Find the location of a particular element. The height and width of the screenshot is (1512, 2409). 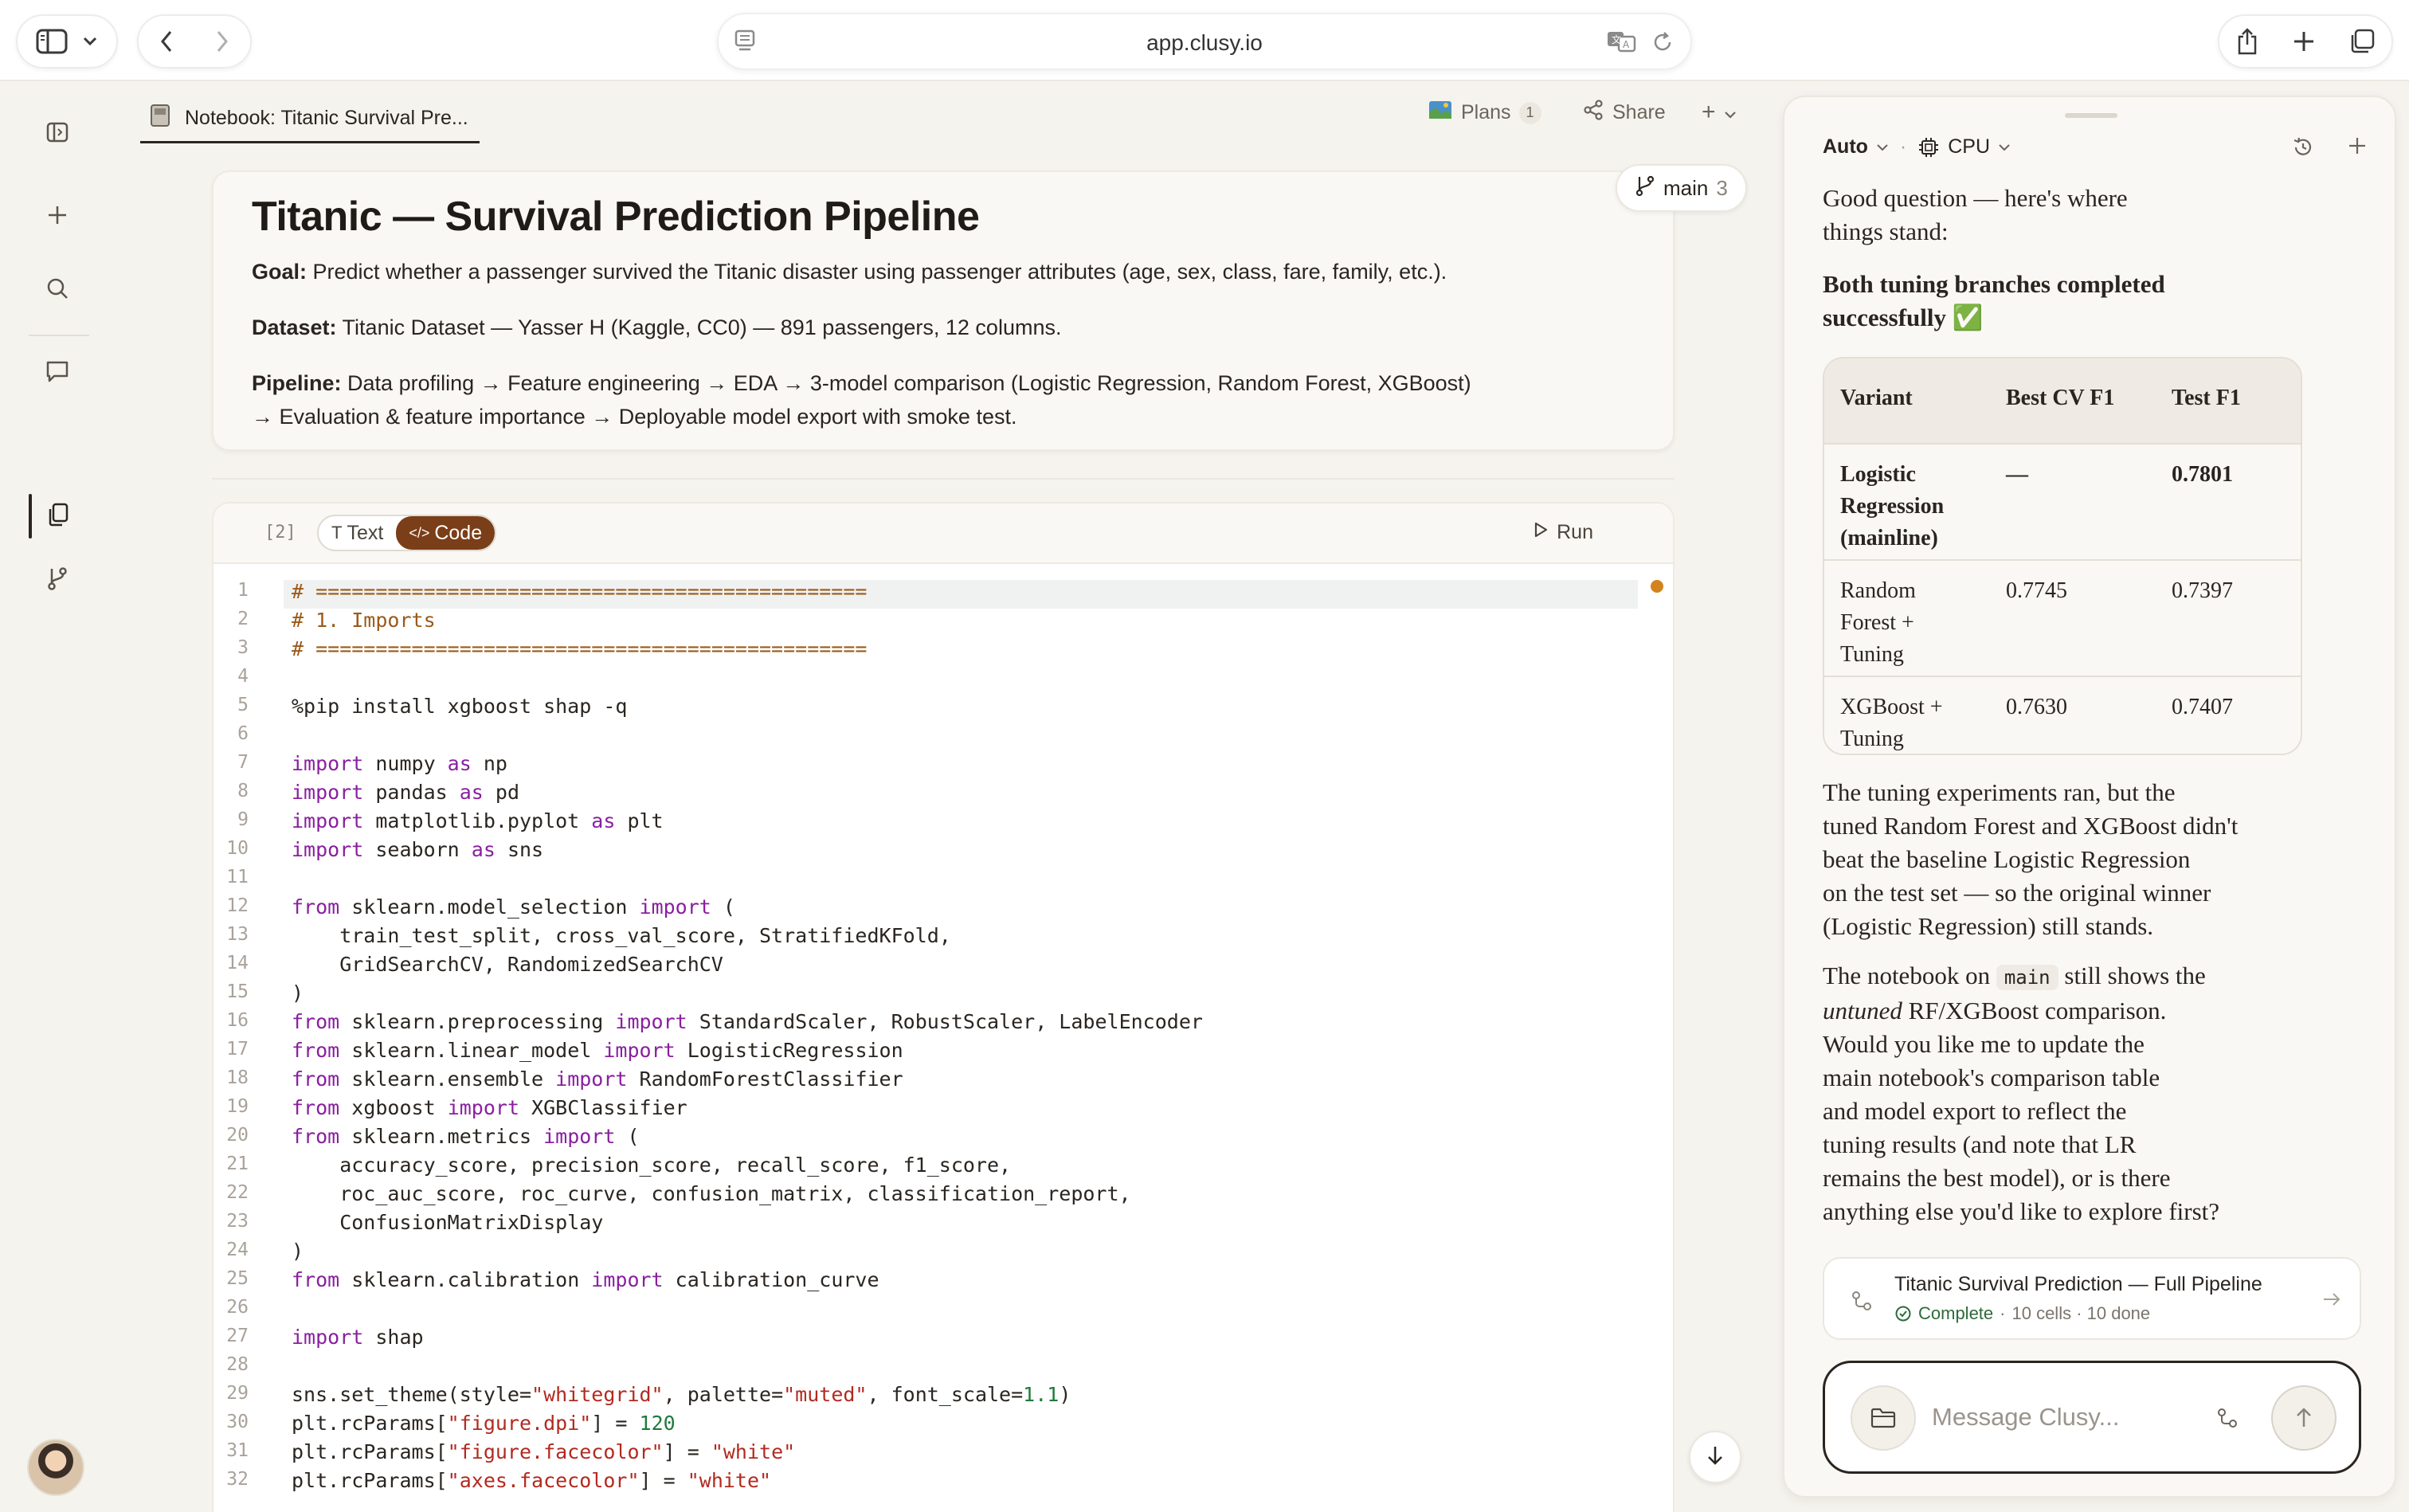

chat-icon is located at coordinates (57, 373).